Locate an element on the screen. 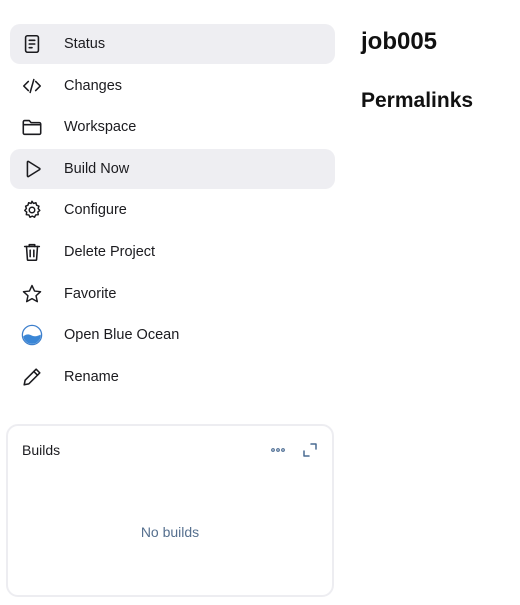 The image size is (520, 605). play-icon is located at coordinates (32, 169).